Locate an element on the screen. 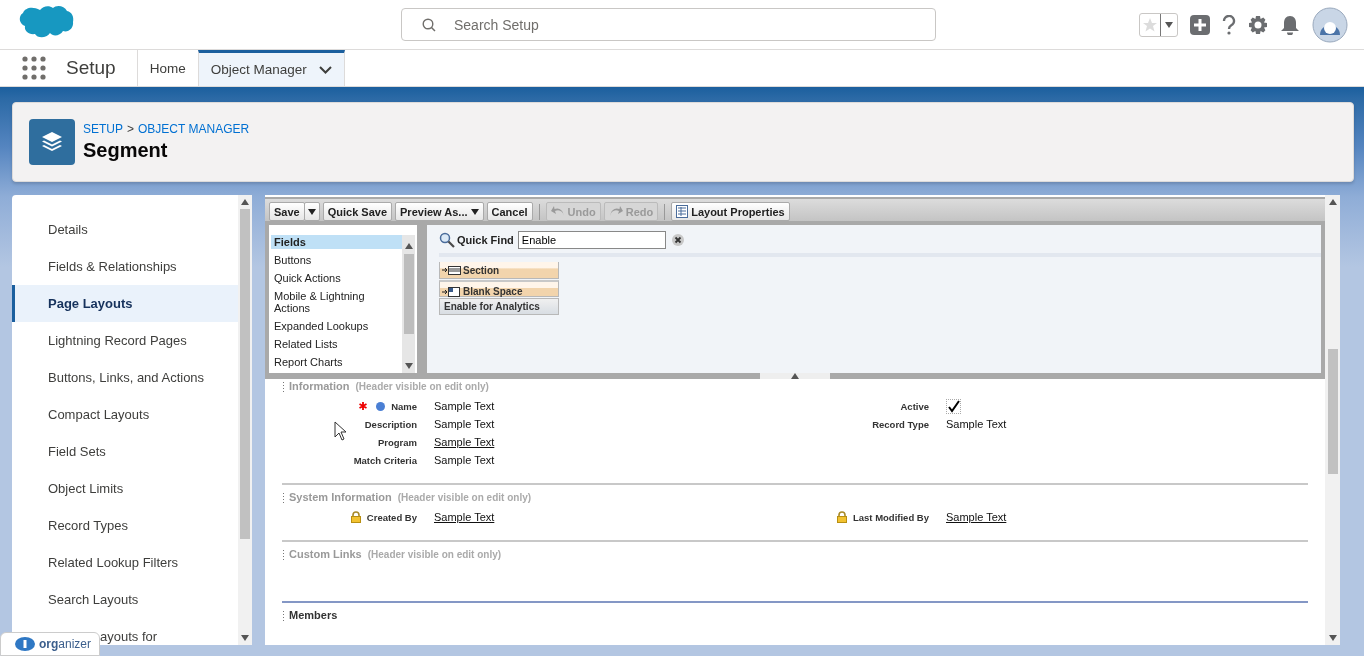 This screenshot has height=656, width=1364. cursor-icon is located at coordinates (340, 431).